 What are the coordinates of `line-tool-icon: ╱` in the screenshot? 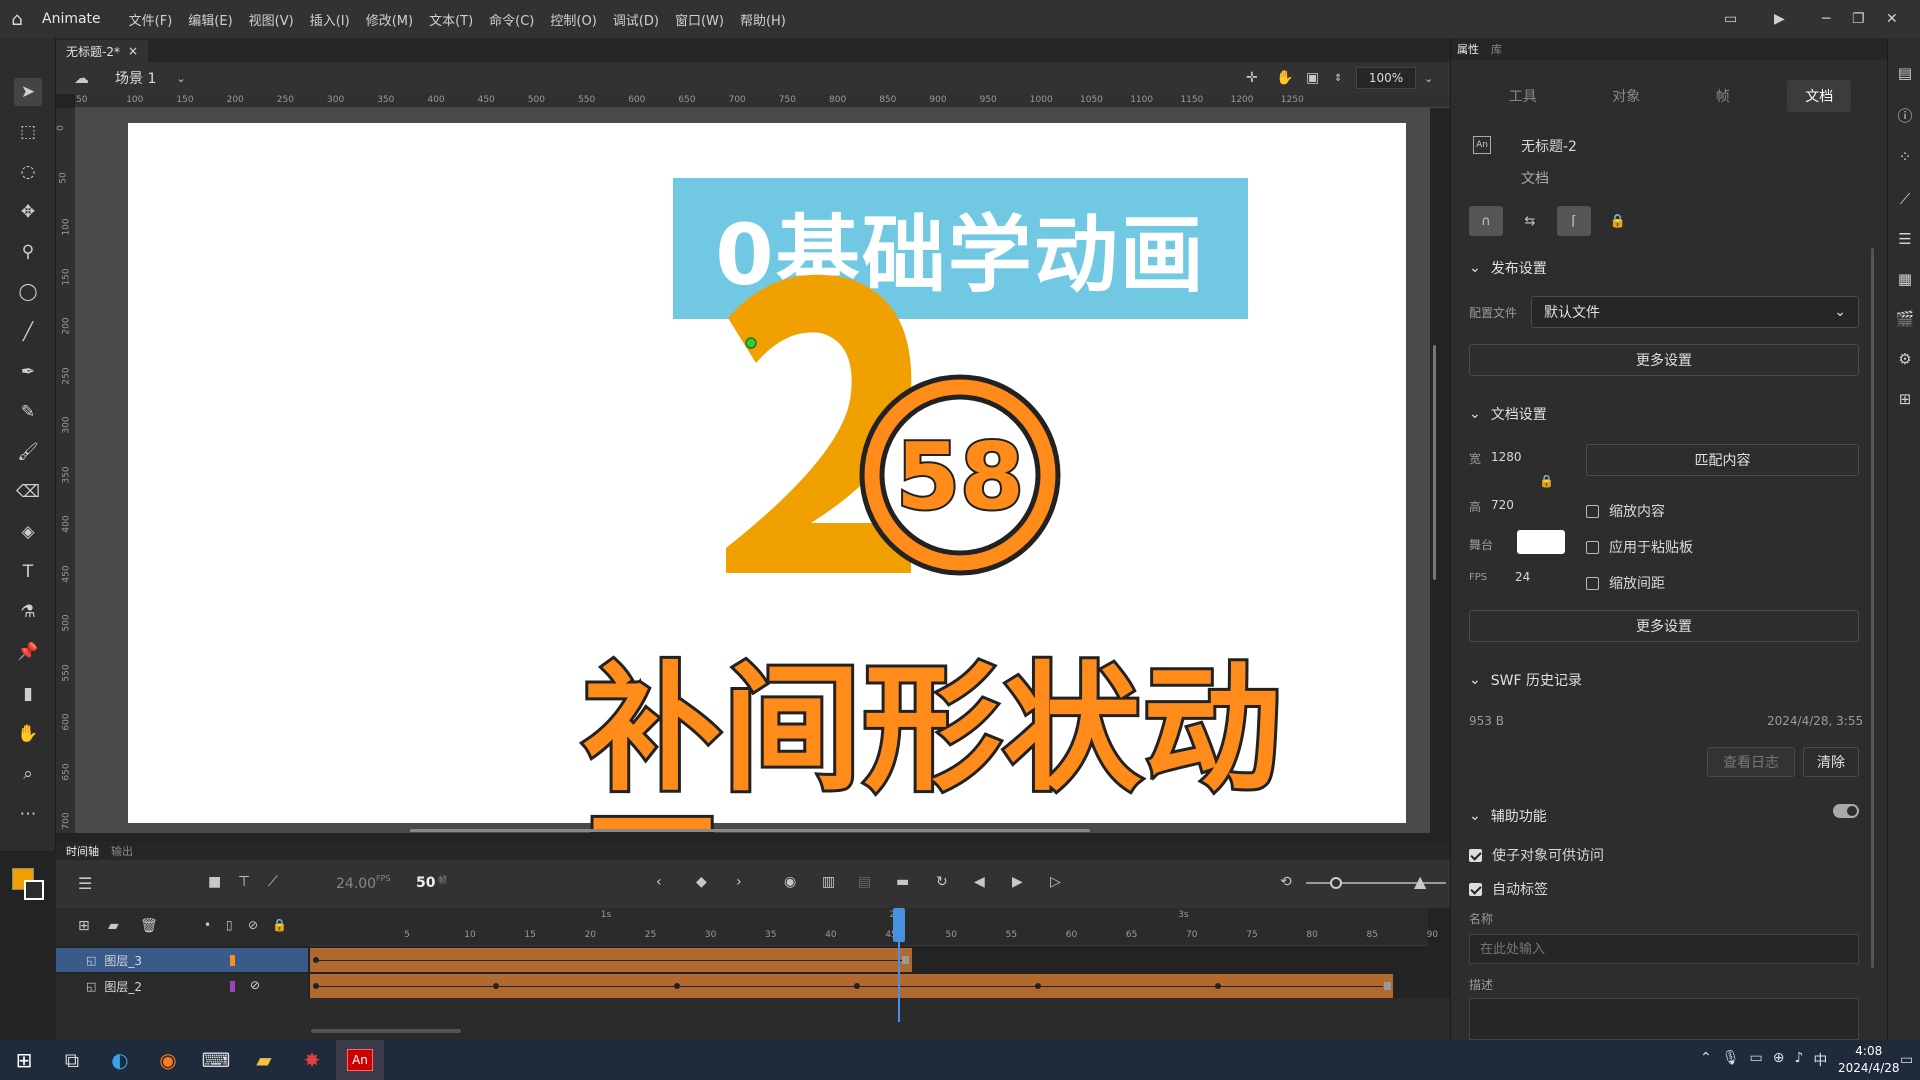 It's located at (28, 332).